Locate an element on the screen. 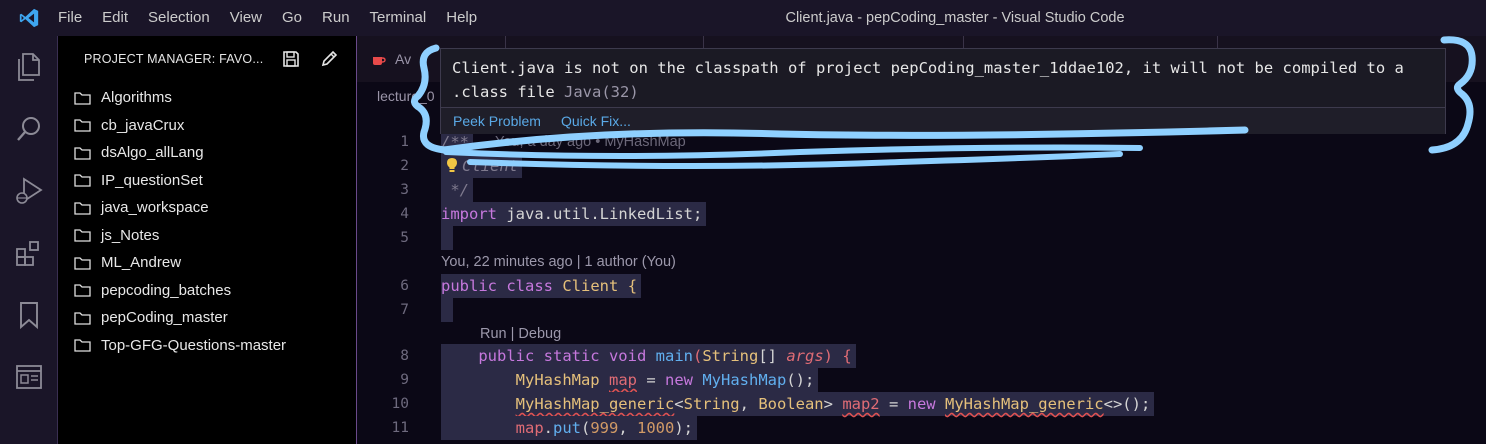  menu-selection: Selection is located at coordinates (179, 18).